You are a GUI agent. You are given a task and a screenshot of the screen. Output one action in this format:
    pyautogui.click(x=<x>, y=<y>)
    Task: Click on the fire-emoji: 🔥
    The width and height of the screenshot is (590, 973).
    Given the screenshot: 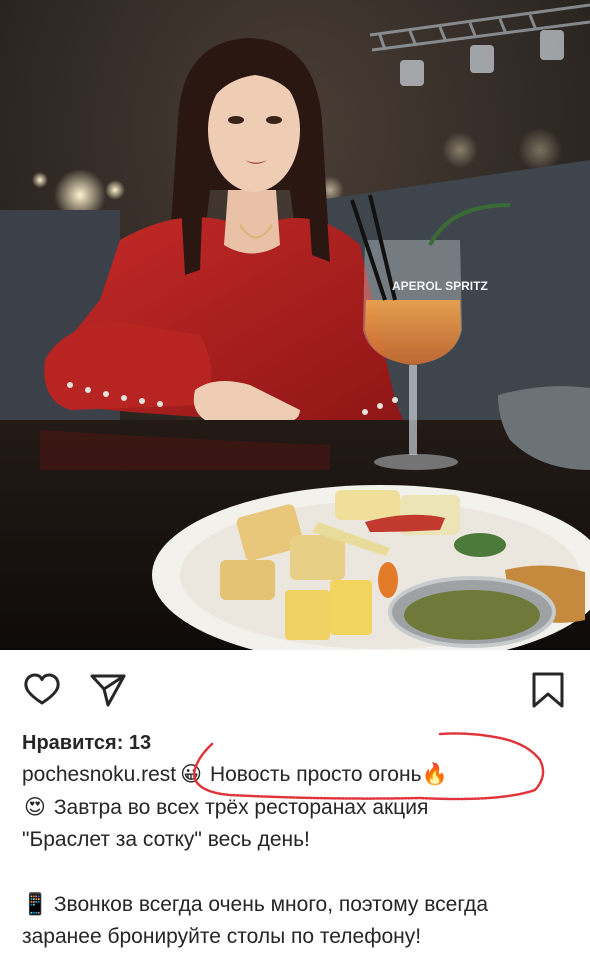 What is the action you would take?
    pyautogui.click(x=434, y=774)
    